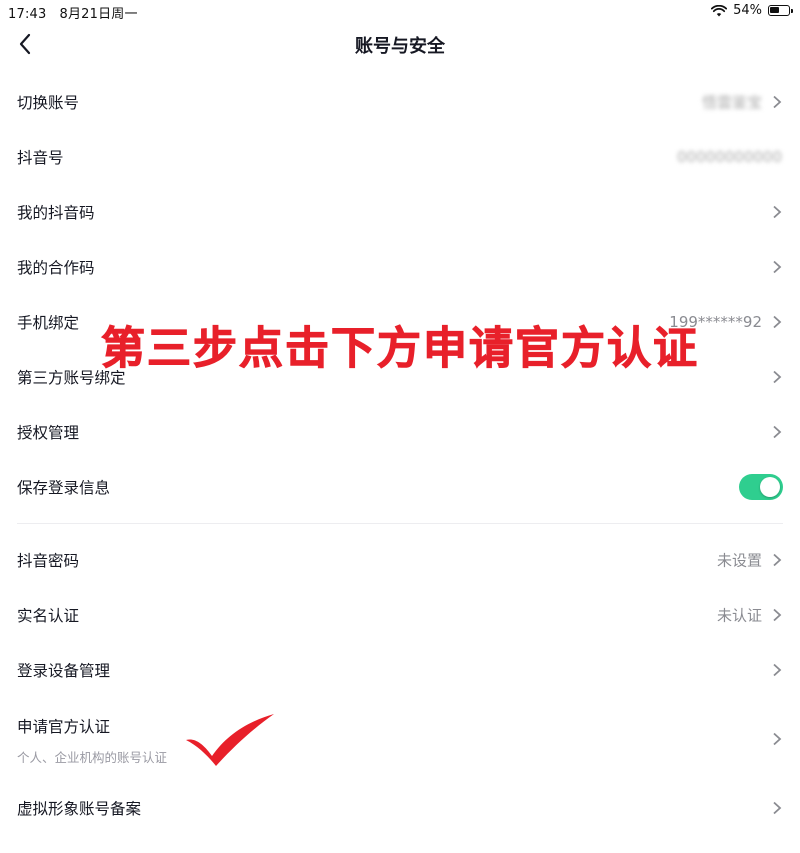  I want to click on row-switch-account: 切换账号 悟雲鉴宝, so click(400, 102).